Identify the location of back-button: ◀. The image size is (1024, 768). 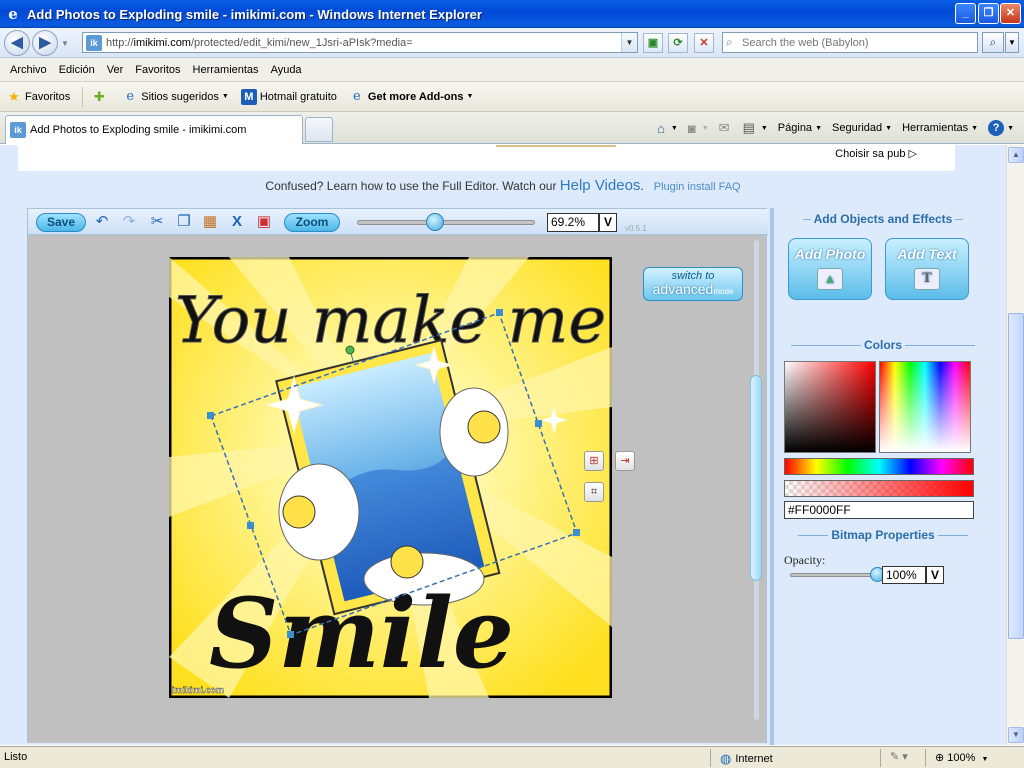
(17, 43).